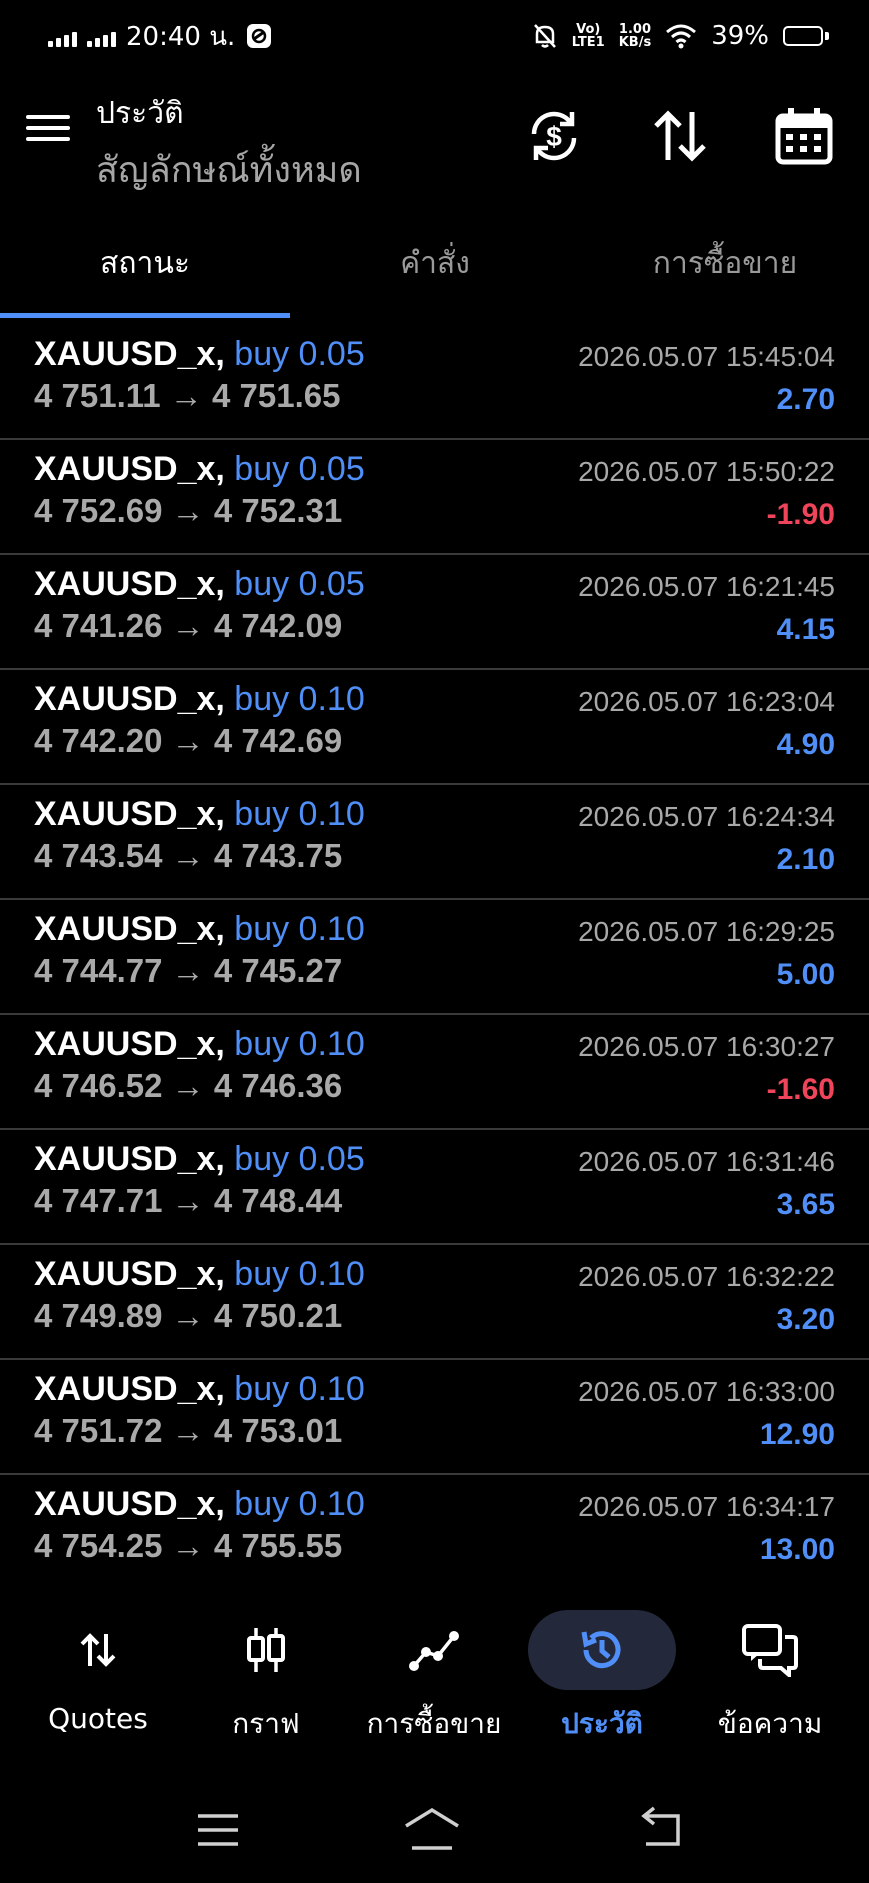 The width and height of the screenshot is (869, 1883). Describe the element at coordinates (98, 1672) in the screenshot. I see `nav-quotes: Quotes` at that location.